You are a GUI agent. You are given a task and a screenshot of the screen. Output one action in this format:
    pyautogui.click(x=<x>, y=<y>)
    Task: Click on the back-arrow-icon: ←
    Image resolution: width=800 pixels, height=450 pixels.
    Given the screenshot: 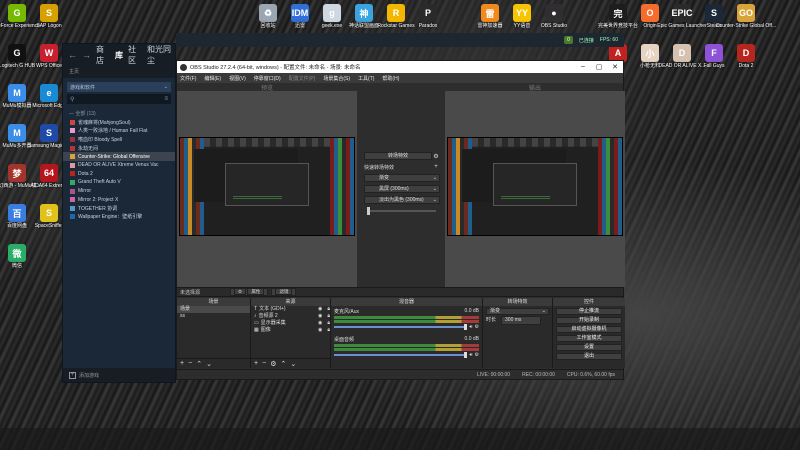 What is the action you would take?
    pyautogui.click(x=72, y=55)
    